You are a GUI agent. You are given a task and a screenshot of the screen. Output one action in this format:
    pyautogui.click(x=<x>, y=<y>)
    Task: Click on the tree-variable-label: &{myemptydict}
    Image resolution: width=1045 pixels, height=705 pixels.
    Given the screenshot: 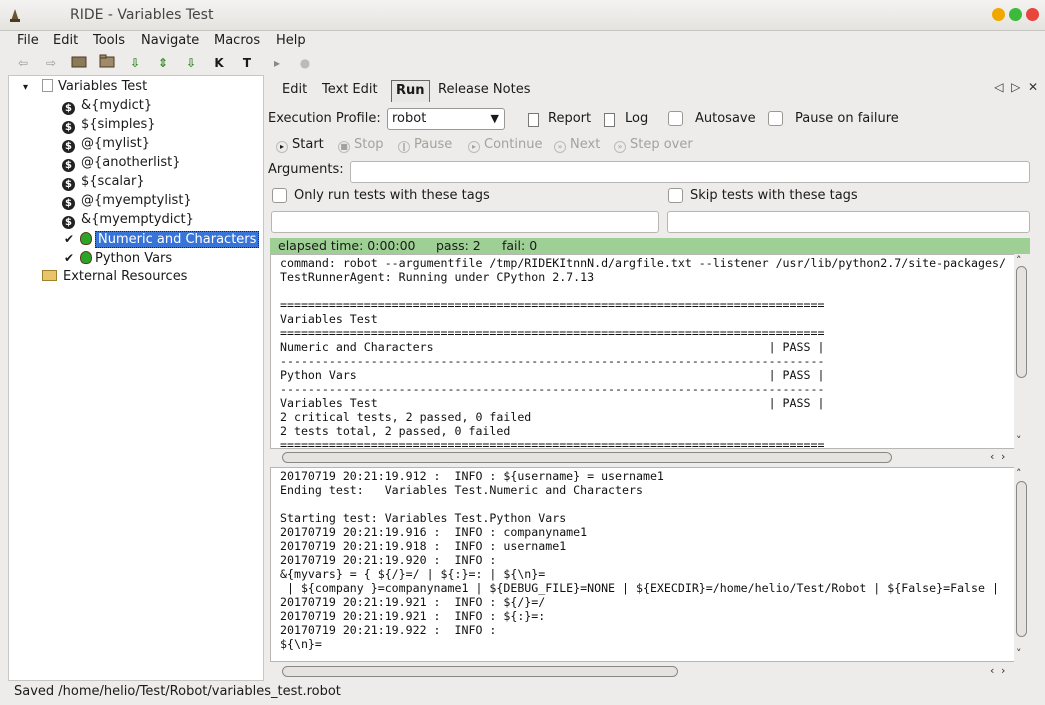 What is the action you would take?
    pyautogui.click(x=137, y=219)
    